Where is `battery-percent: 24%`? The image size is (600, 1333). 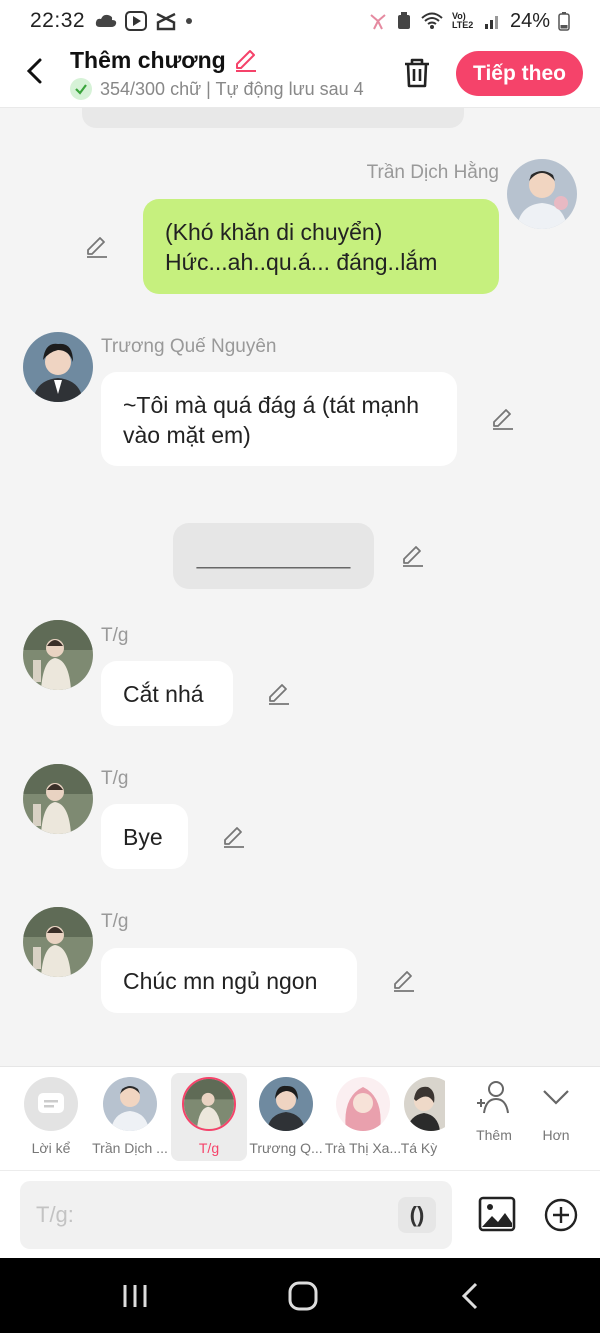
battery-percent: 24% is located at coordinates (529, 20).